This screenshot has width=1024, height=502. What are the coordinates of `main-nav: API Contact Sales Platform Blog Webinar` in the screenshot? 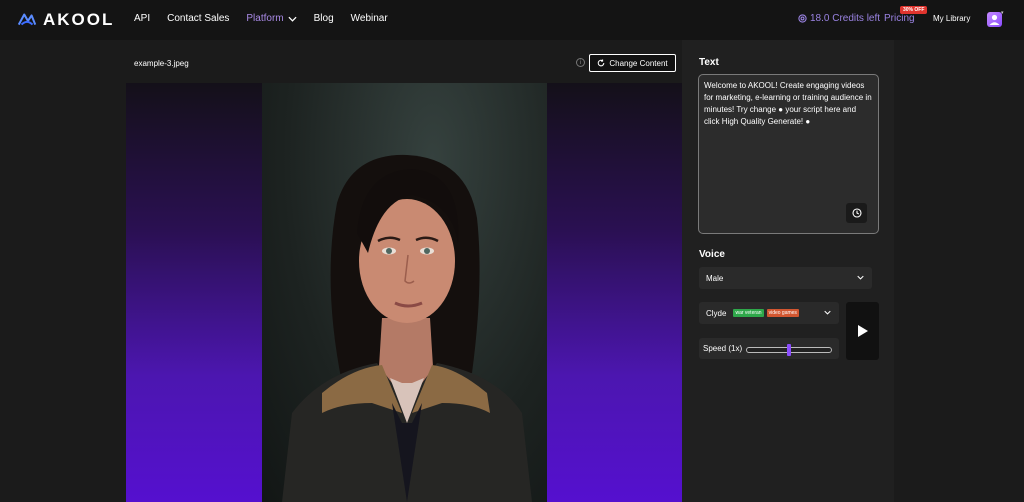 It's located at (269, 18).